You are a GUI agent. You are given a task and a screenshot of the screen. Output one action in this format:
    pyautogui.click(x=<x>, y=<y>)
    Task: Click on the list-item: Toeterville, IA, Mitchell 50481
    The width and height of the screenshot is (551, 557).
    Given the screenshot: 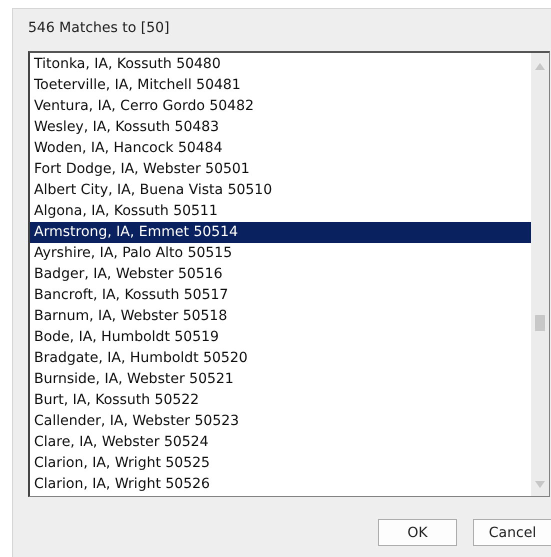 What is the action you would take?
    pyautogui.click(x=280, y=85)
    